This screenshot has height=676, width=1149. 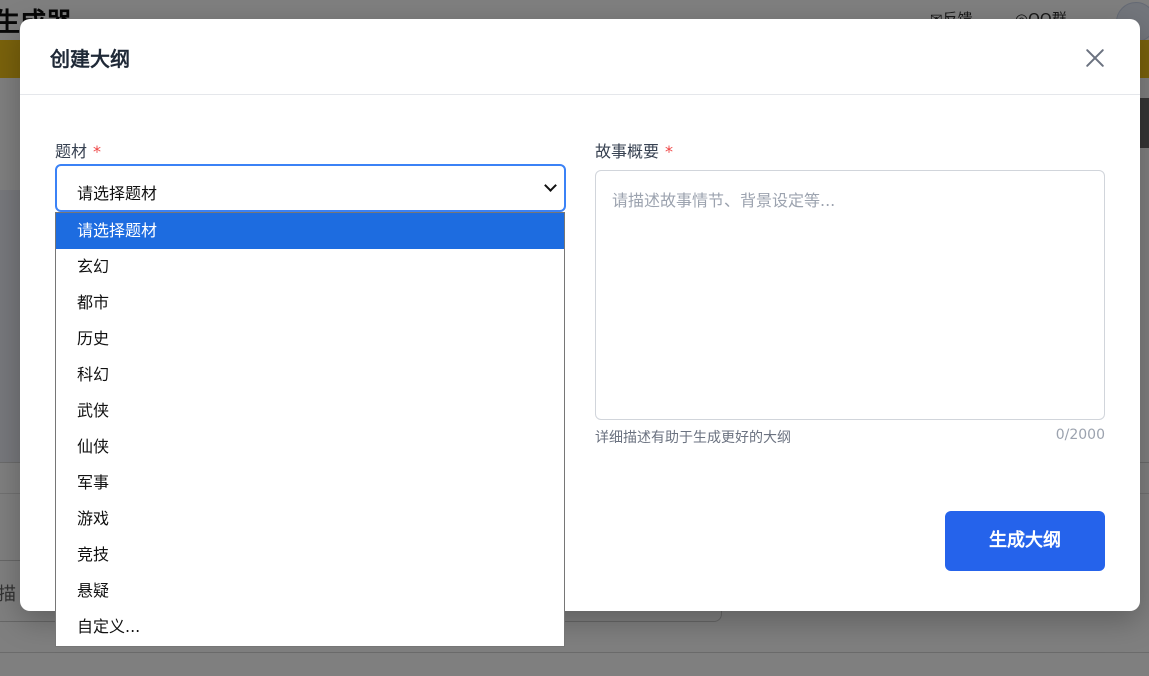 I want to click on generate-outline-button: 生成大纲, so click(x=1025, y=541).